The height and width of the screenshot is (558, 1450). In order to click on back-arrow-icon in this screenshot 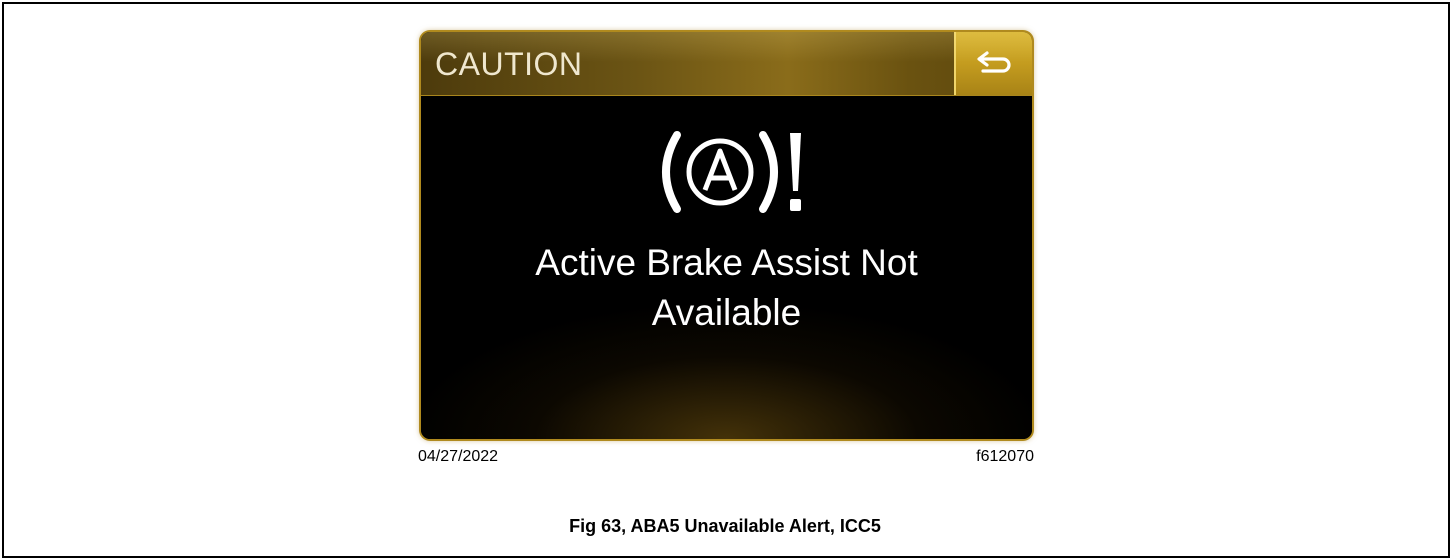, I will do `click(994, 63)`.